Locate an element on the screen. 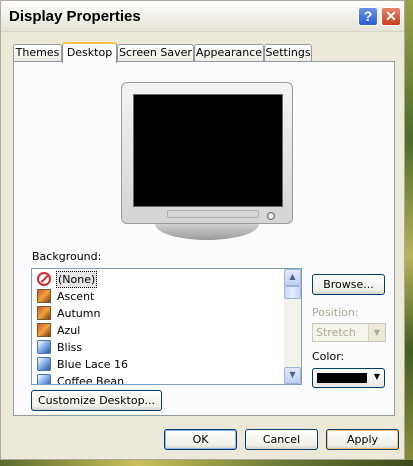 Image resolution: width=413 pixels, height=466 pixels. monitor-bezel is located at coordinates (207, 153).